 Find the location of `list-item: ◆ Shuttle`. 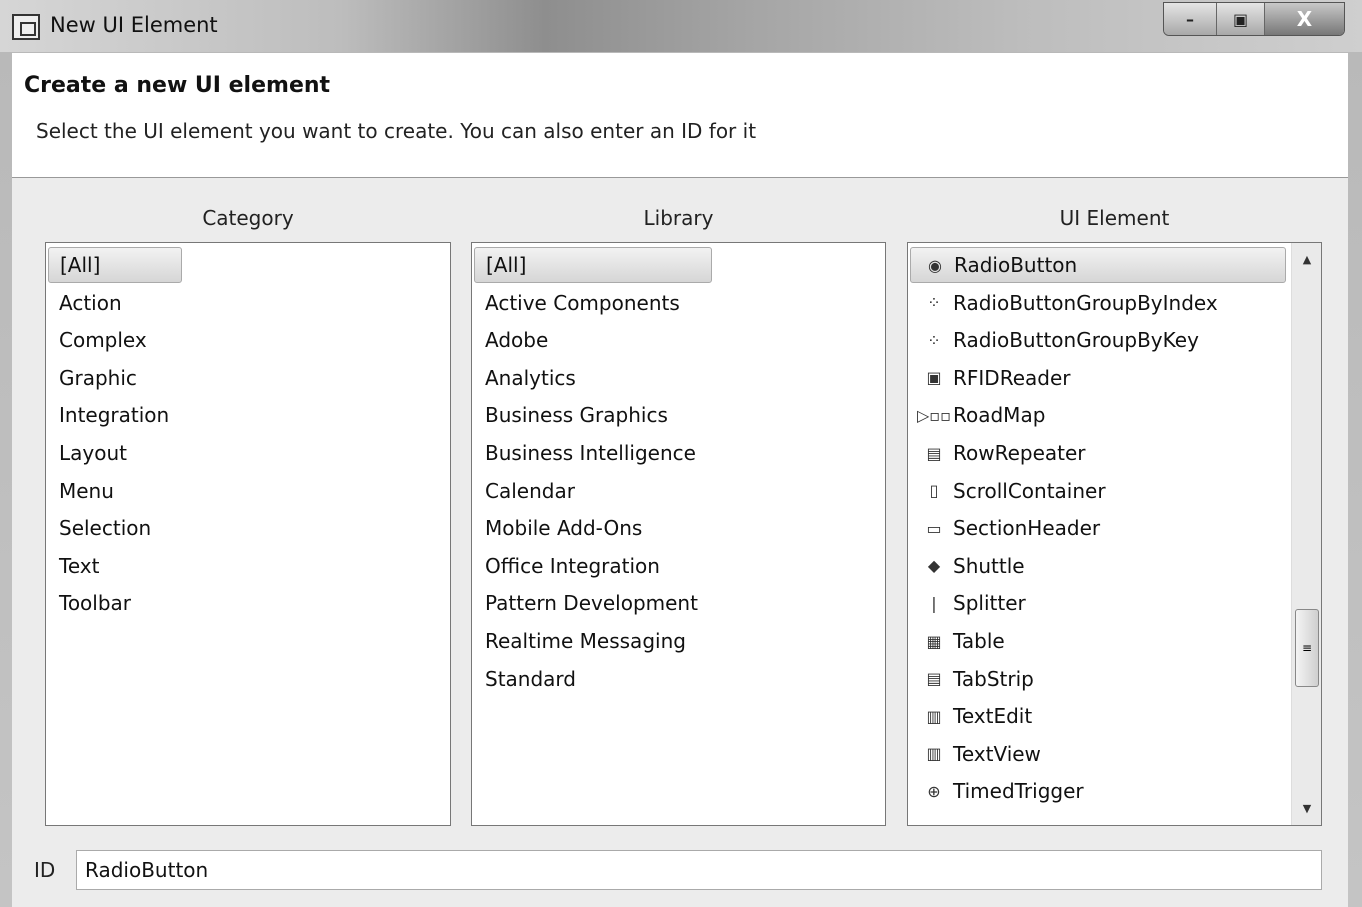

list-item: ◆ Shuttle is located at coordinates (967, 566).